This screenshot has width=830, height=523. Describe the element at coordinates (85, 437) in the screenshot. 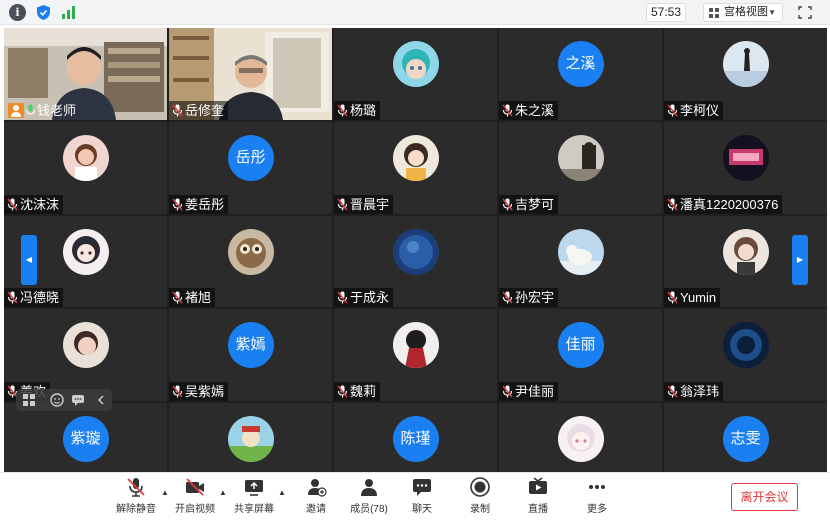

I see `participant-tile: 紫璇` at that location.